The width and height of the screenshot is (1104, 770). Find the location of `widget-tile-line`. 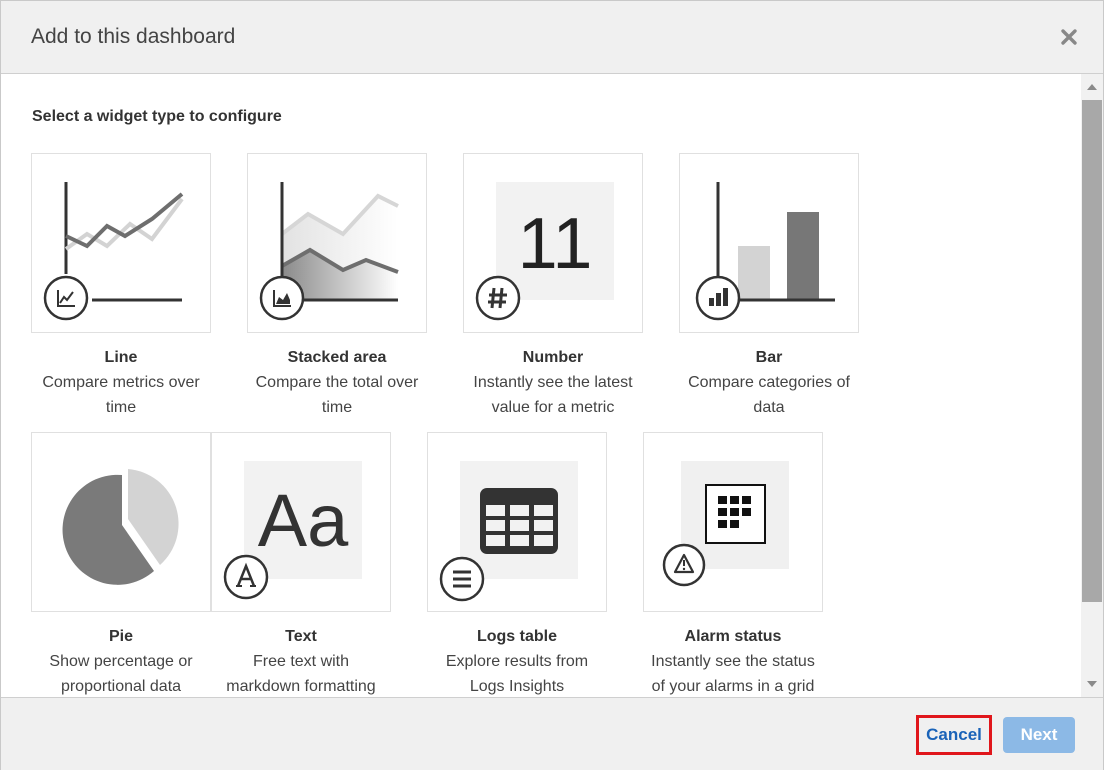

widget-tile-line is located at coordinates (121, 243).